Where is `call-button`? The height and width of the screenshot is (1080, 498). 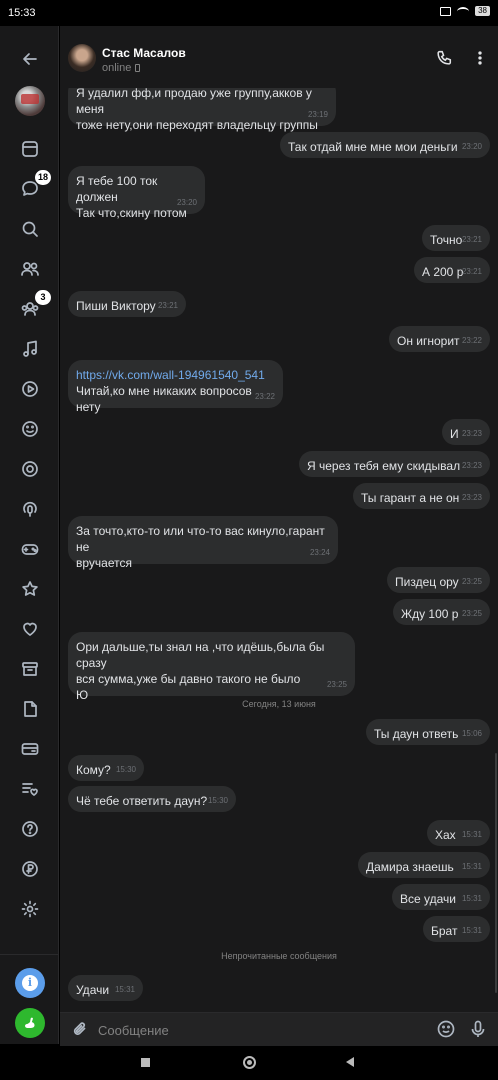
call-button is located at coordinates (444, 58).